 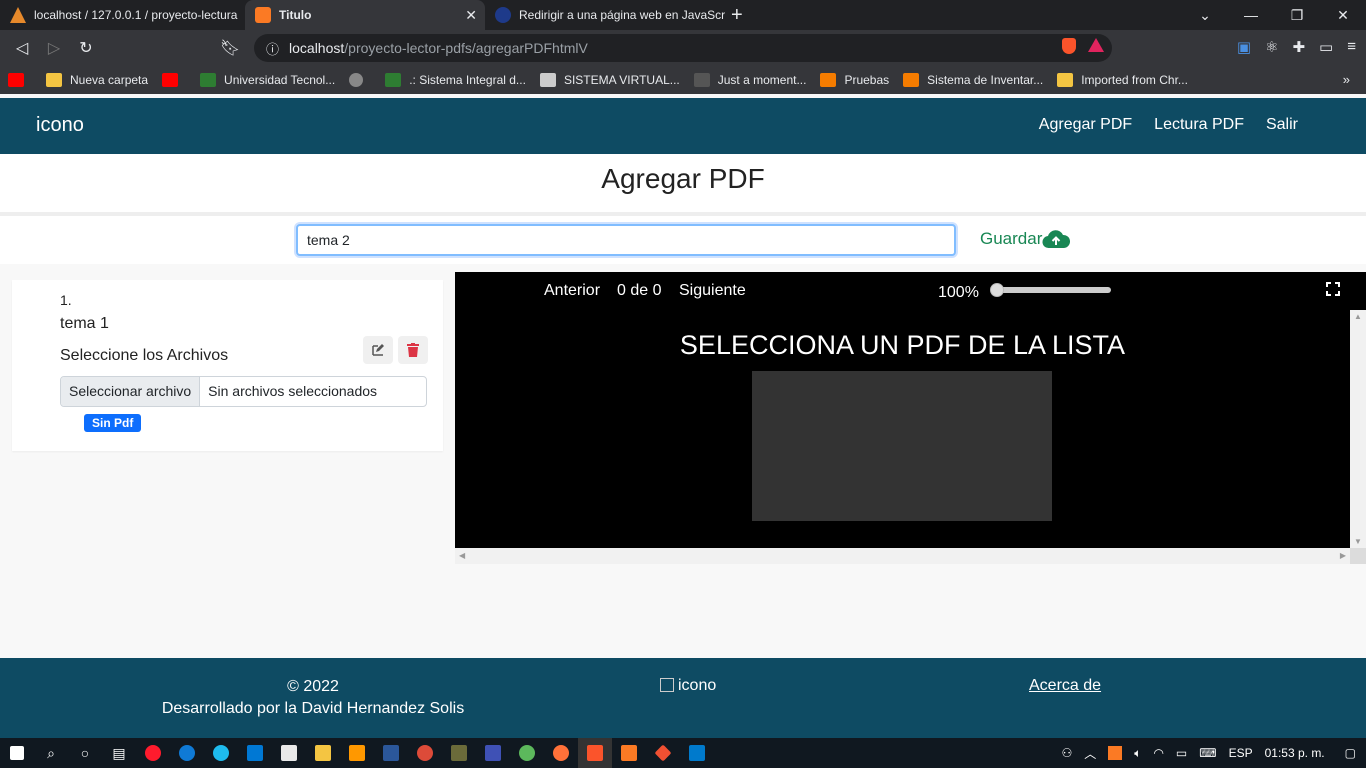 I want to click on xampp-icon, so click(x=629, y=753).